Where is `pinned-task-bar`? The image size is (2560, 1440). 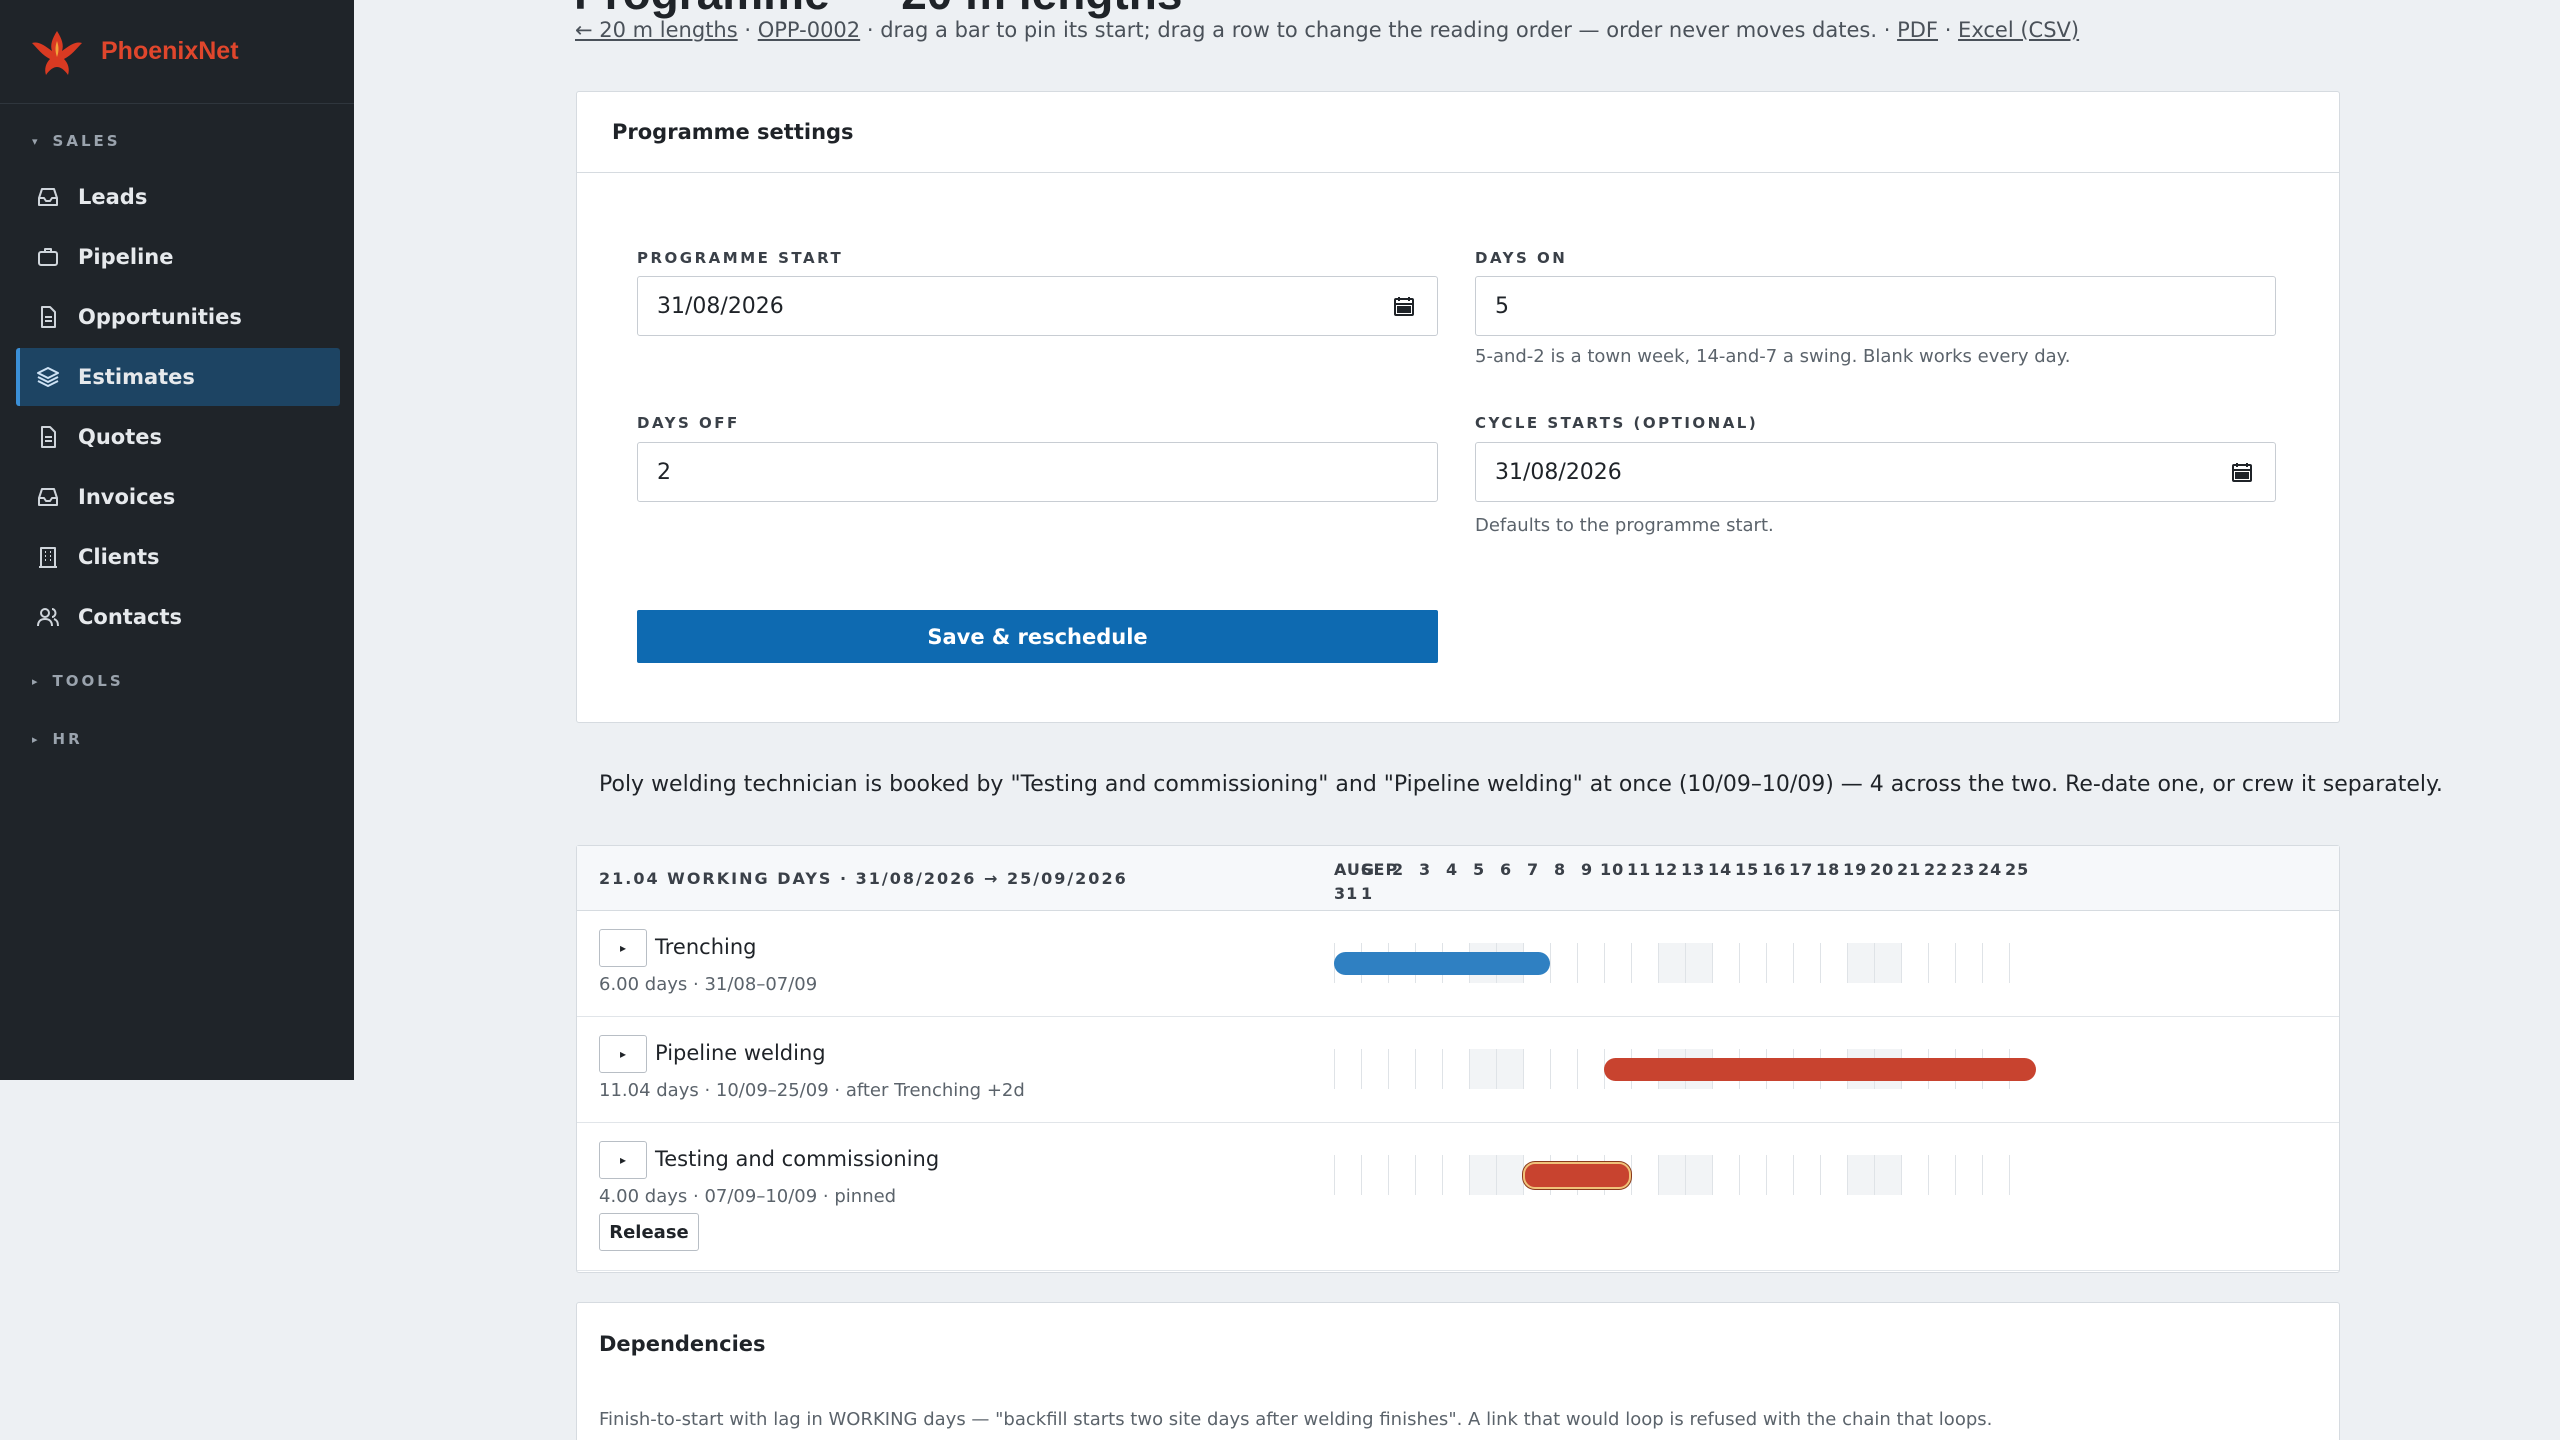
pinned-task-bar is located at coordinates (1577, 1175).